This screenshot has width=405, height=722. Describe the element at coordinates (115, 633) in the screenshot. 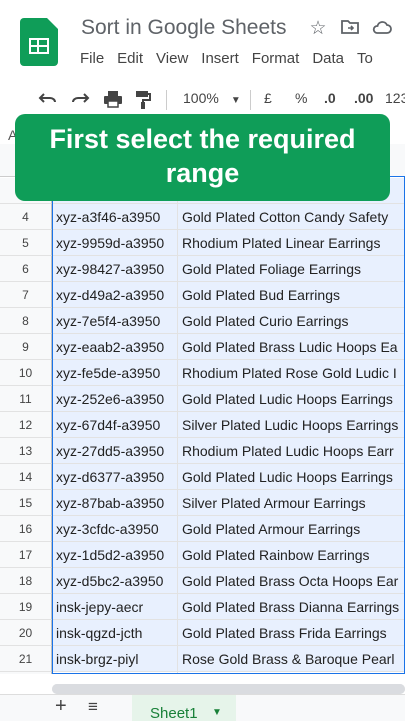

I see `cell-sku: insk-qgzd-jcth` at that location.